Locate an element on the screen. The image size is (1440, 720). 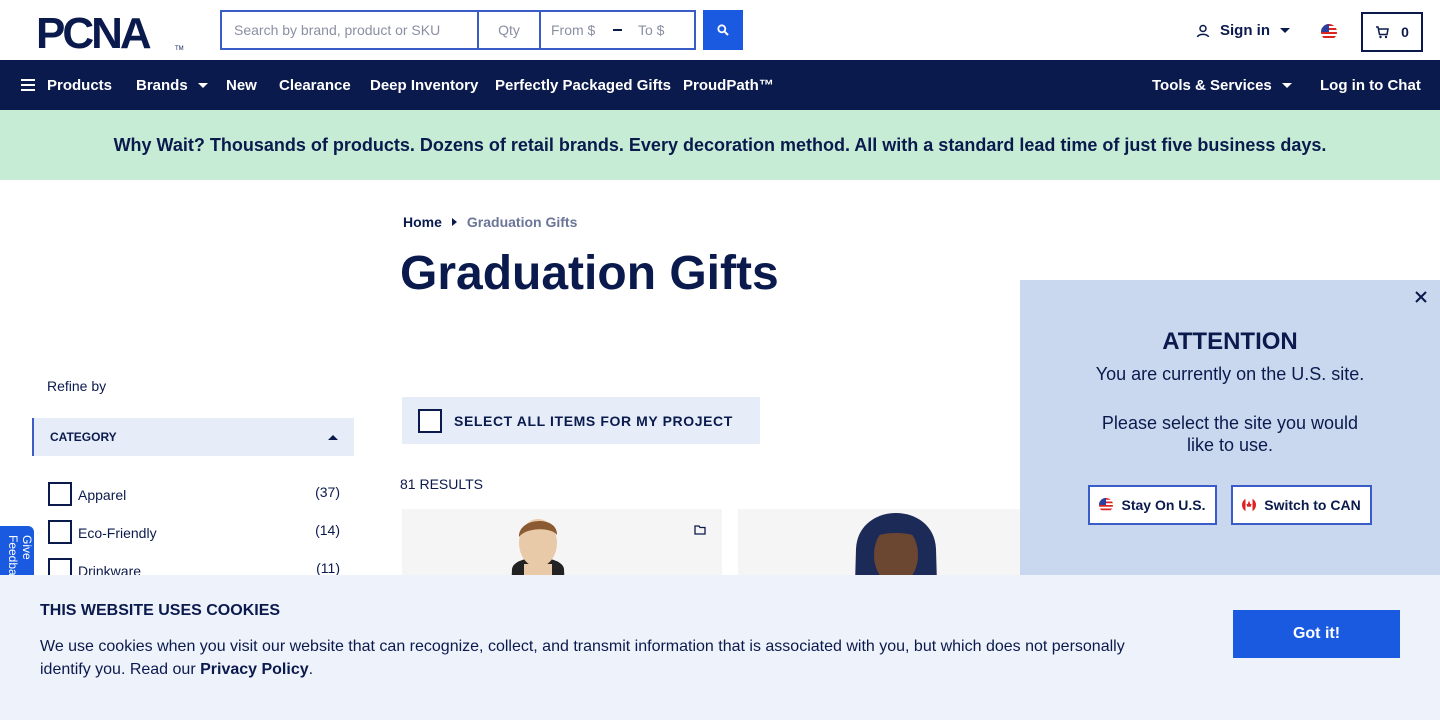
nav-clearance: Clearance is located at coordinates (315, 85).